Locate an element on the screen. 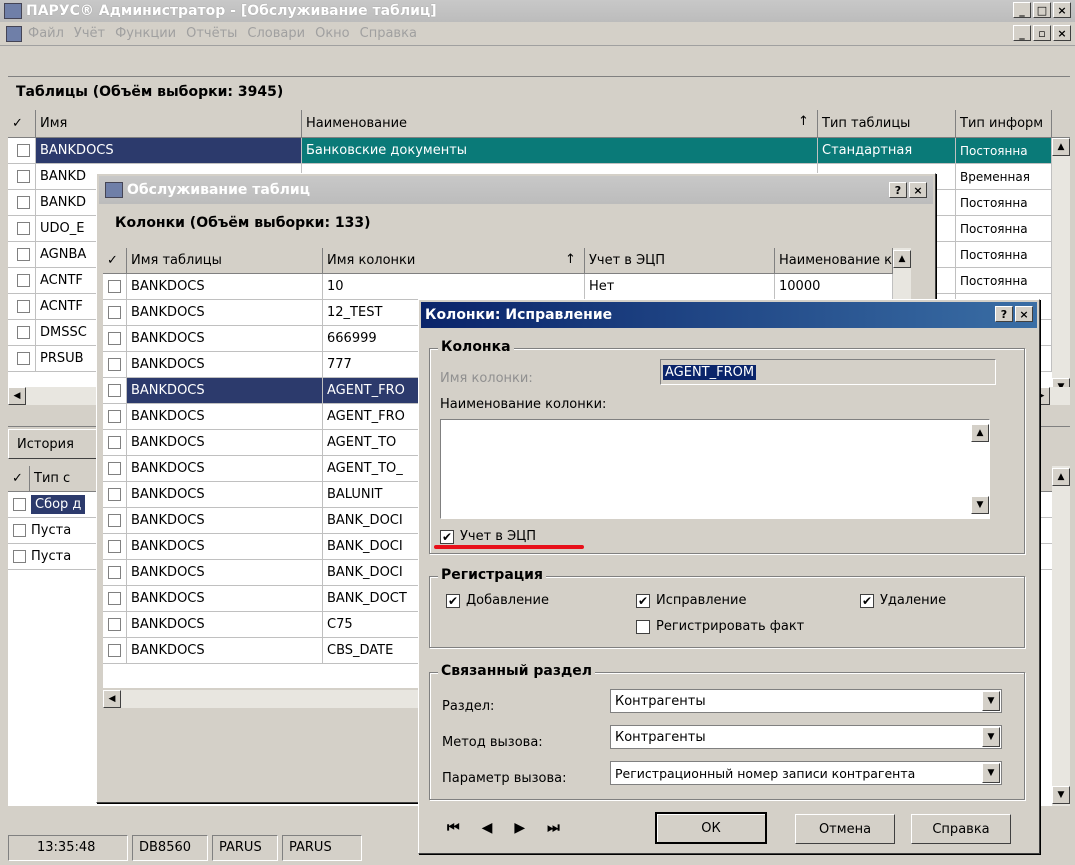  ok-button: ОК is located at coordinates (711, 828).